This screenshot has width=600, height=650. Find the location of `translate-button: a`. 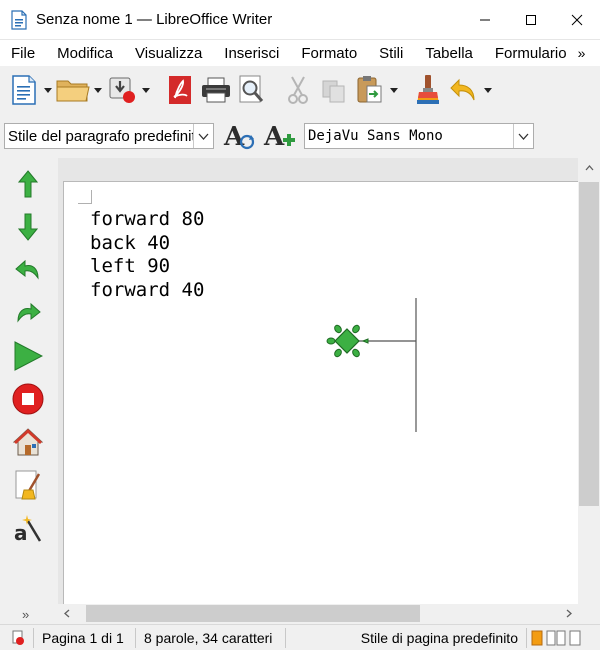

translate-button: a is located at coordinates (28, 528).